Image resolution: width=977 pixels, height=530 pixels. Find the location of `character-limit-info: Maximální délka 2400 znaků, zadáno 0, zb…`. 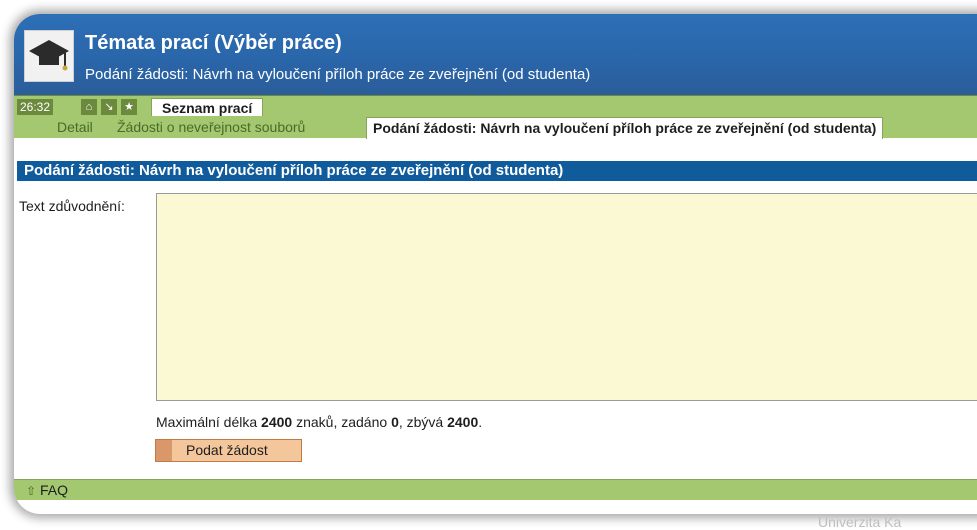

character-limit-info: Maximální délka 2400 znaků, zadáno 0, zb… is located at coordinates (319, 422).